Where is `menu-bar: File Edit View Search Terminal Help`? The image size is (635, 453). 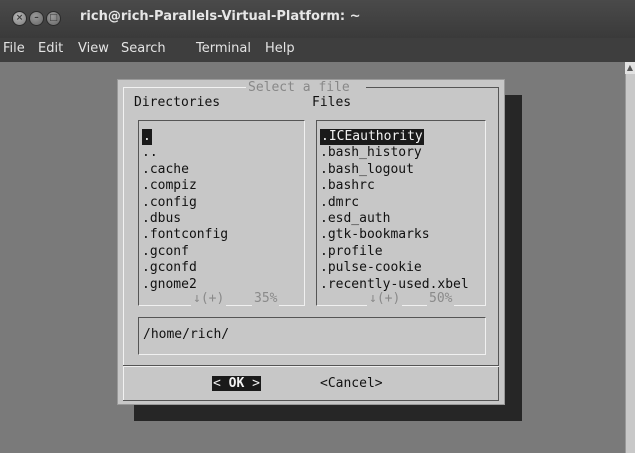 menu-bar: File Edit View Search Terminal Help is located at coordinates (317, 50).